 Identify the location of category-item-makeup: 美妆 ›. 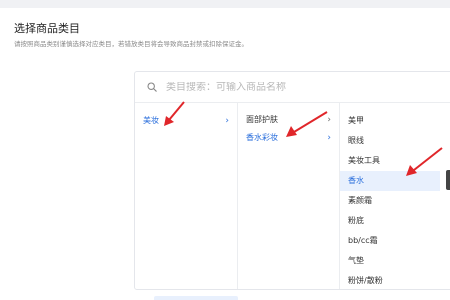
(186, 121).